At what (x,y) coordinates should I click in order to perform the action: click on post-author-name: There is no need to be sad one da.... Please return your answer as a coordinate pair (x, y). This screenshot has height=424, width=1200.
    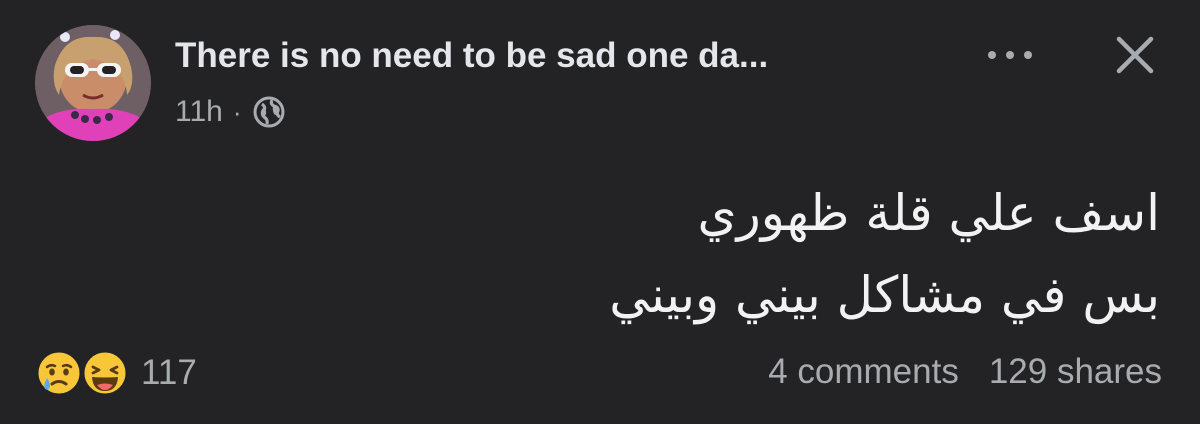
    Looking at the image, I should click on (471, 56).